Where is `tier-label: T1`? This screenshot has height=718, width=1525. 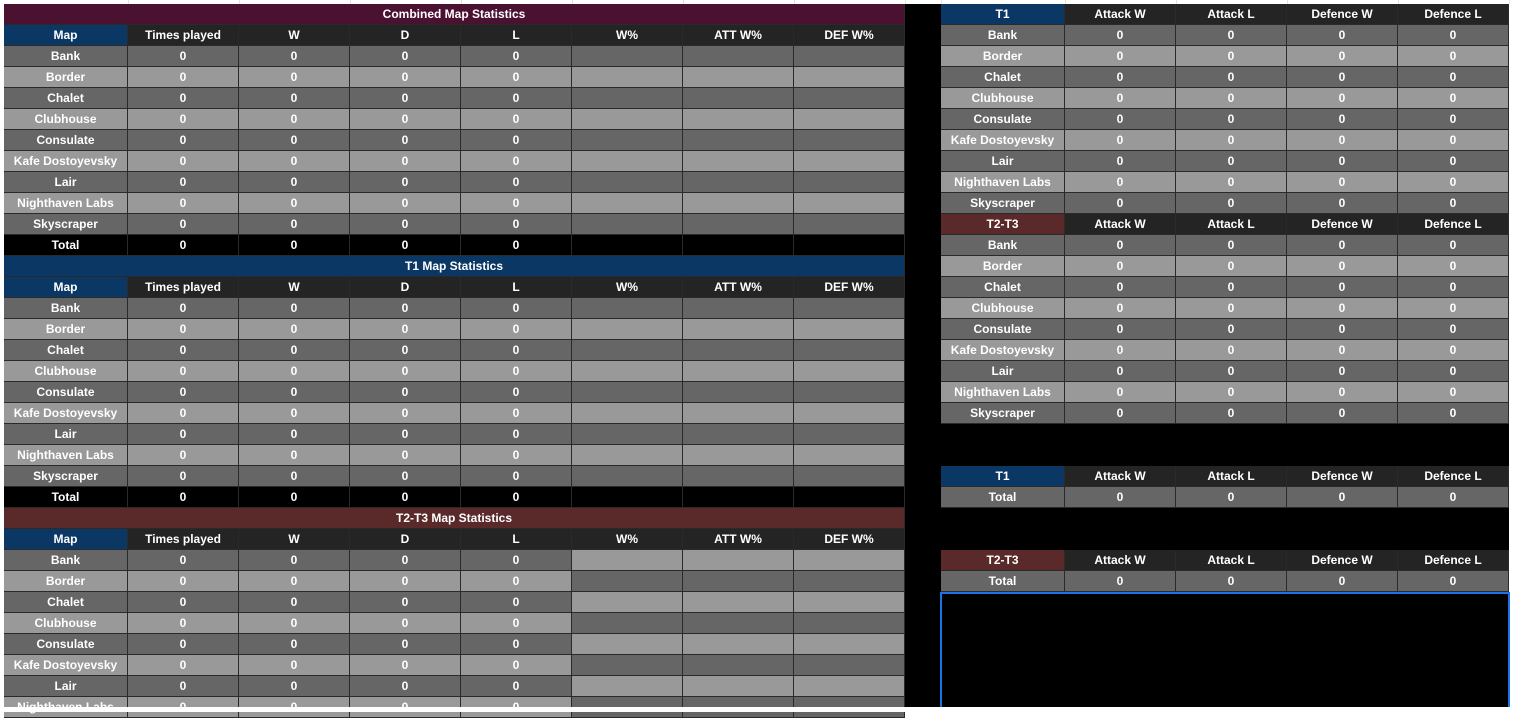
tier-label: T1 is located at coordinates (1003, 476).